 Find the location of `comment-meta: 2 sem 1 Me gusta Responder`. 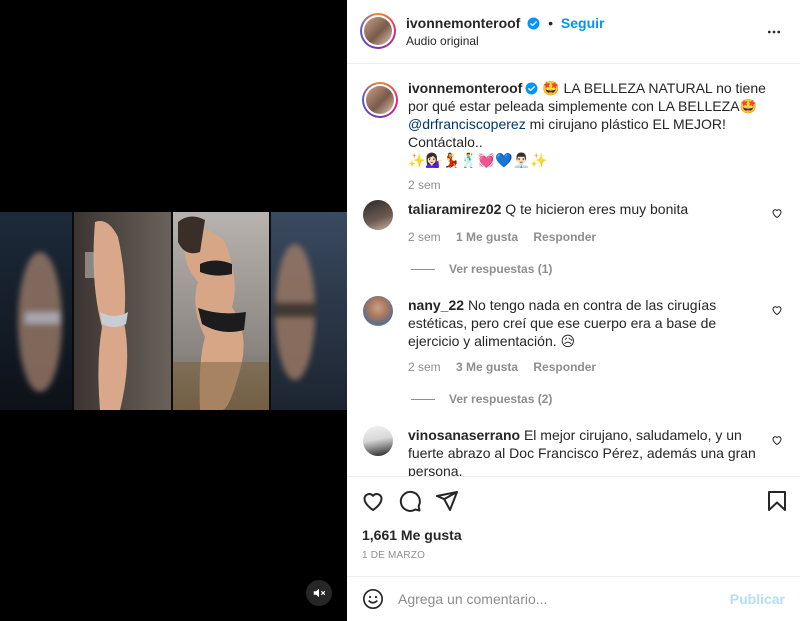

comment-meta: 2 sem 1 Me gusta Responder is located at coordinates (508, 237).